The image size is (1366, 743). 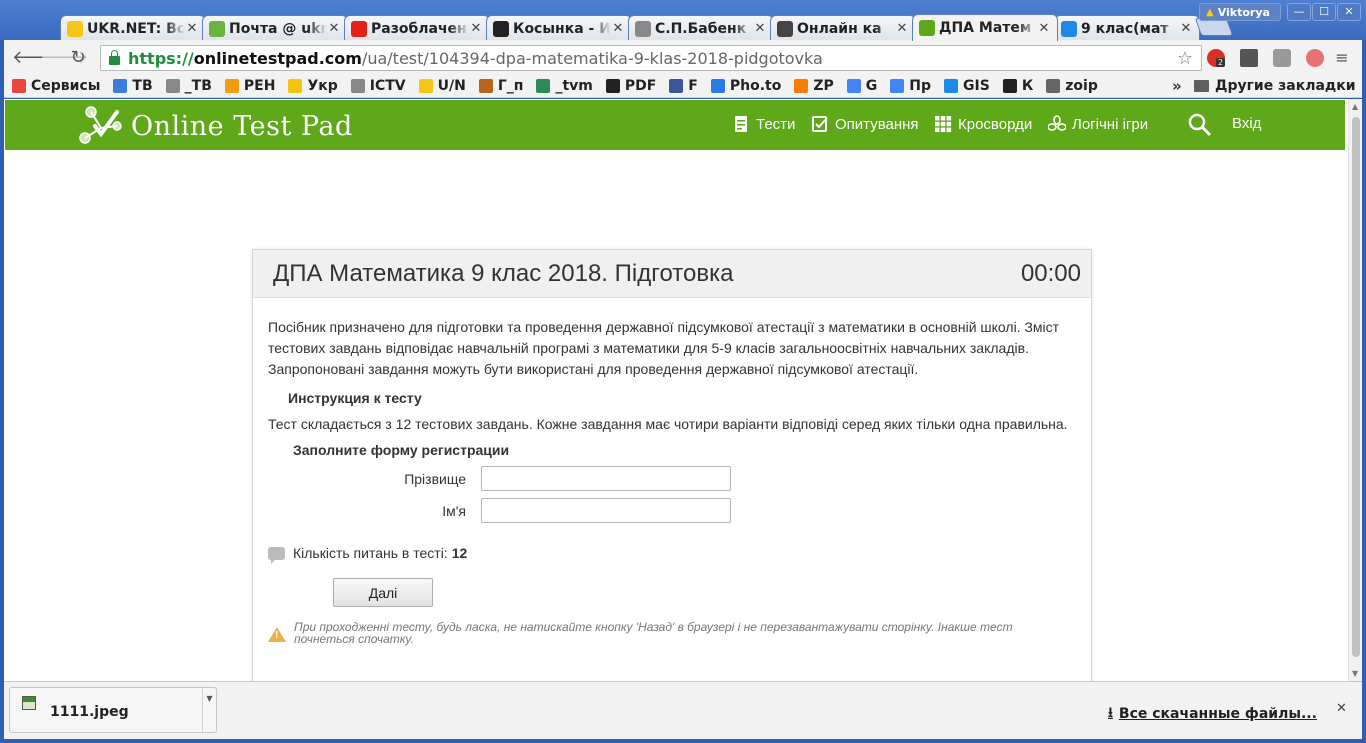 I want to click on extension-shield-icon, so click(x=1315, y=58).